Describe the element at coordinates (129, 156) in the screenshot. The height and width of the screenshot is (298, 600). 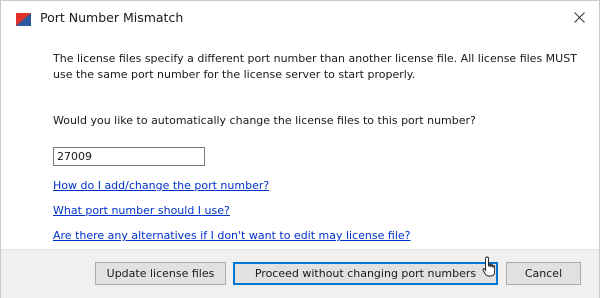
I see `port-number-input` at that location.